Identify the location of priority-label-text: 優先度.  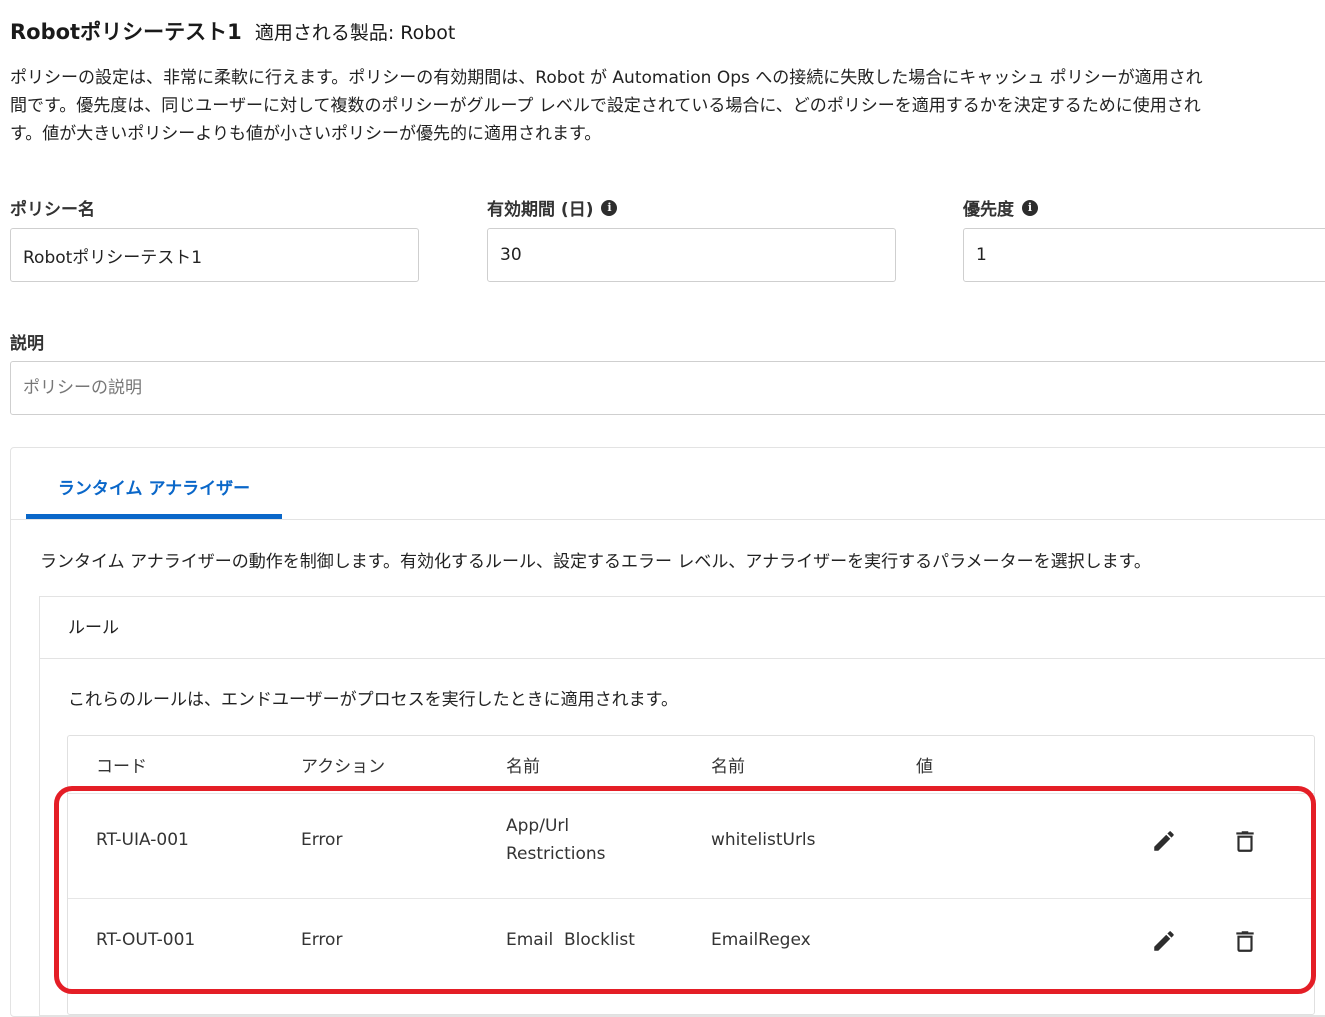
(988, 210).